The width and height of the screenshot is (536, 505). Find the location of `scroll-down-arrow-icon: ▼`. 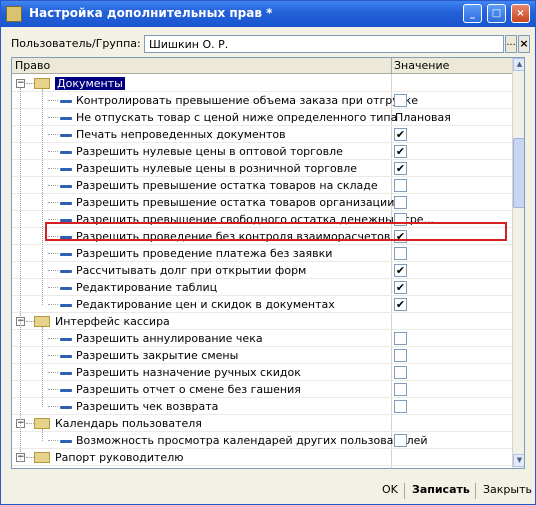

scroll-down-arrow-icon: ▼ is located at coordinates (518, 460).